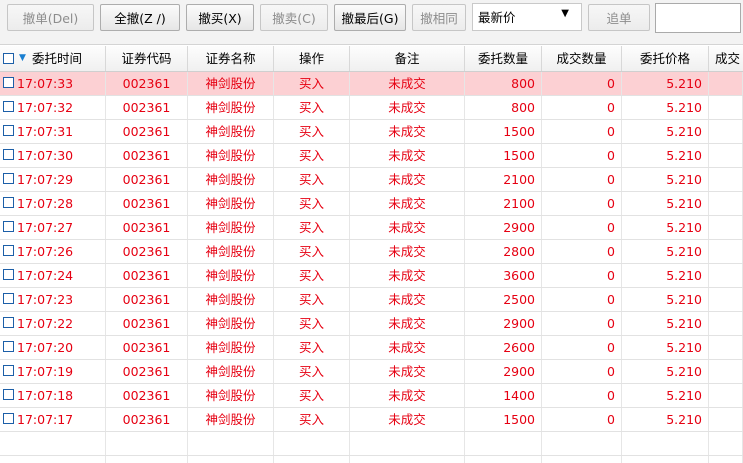 This screenshot has width=743, height=463. I want to click on table-row: 17:07:29 002361 神剑股份 买入 未成交 2100 0 5.210, so click(371, 180).